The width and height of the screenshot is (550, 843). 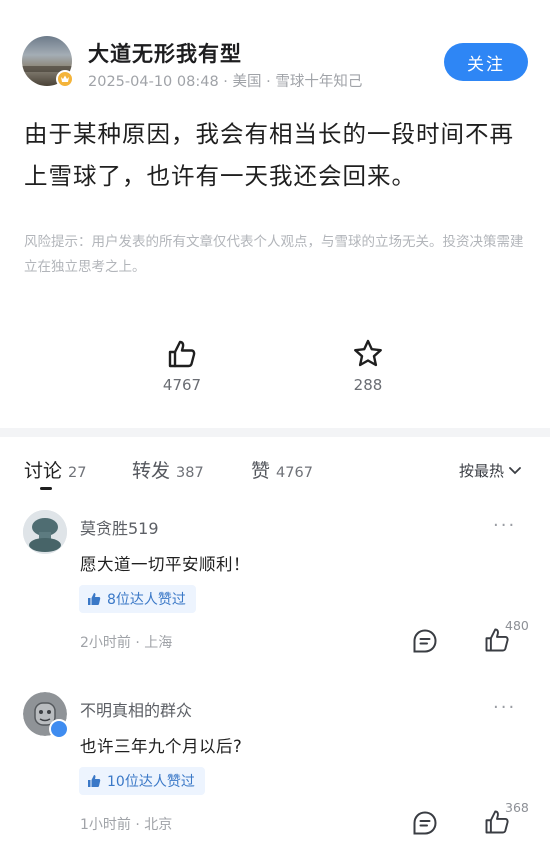 What do you see at coordinates (368, 353) in the screenshot?
I see `star-icon` at bounding box center [368, 353].